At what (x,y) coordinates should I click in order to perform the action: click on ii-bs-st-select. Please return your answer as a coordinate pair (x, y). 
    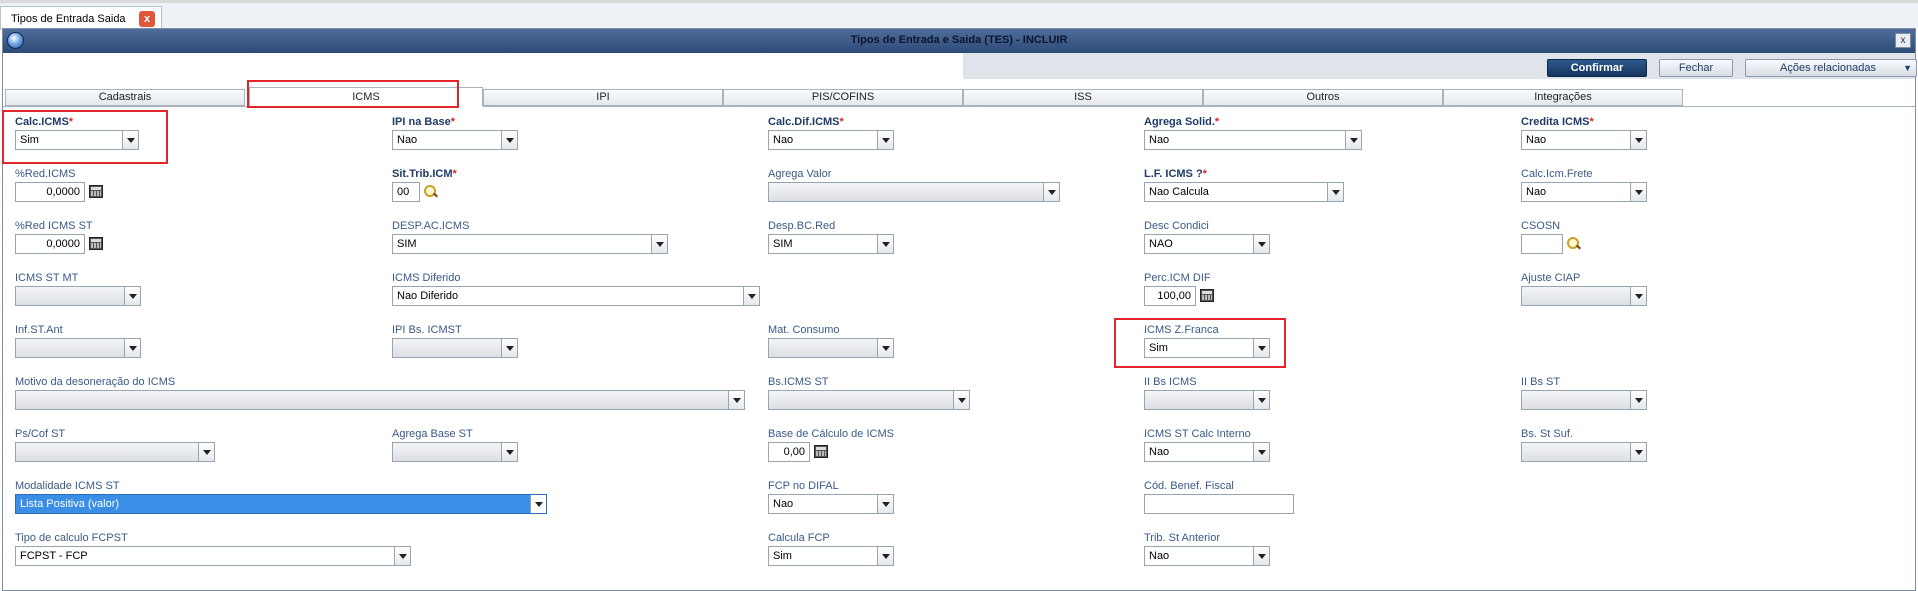
    Looking at the image, I should click on (1584, 400).